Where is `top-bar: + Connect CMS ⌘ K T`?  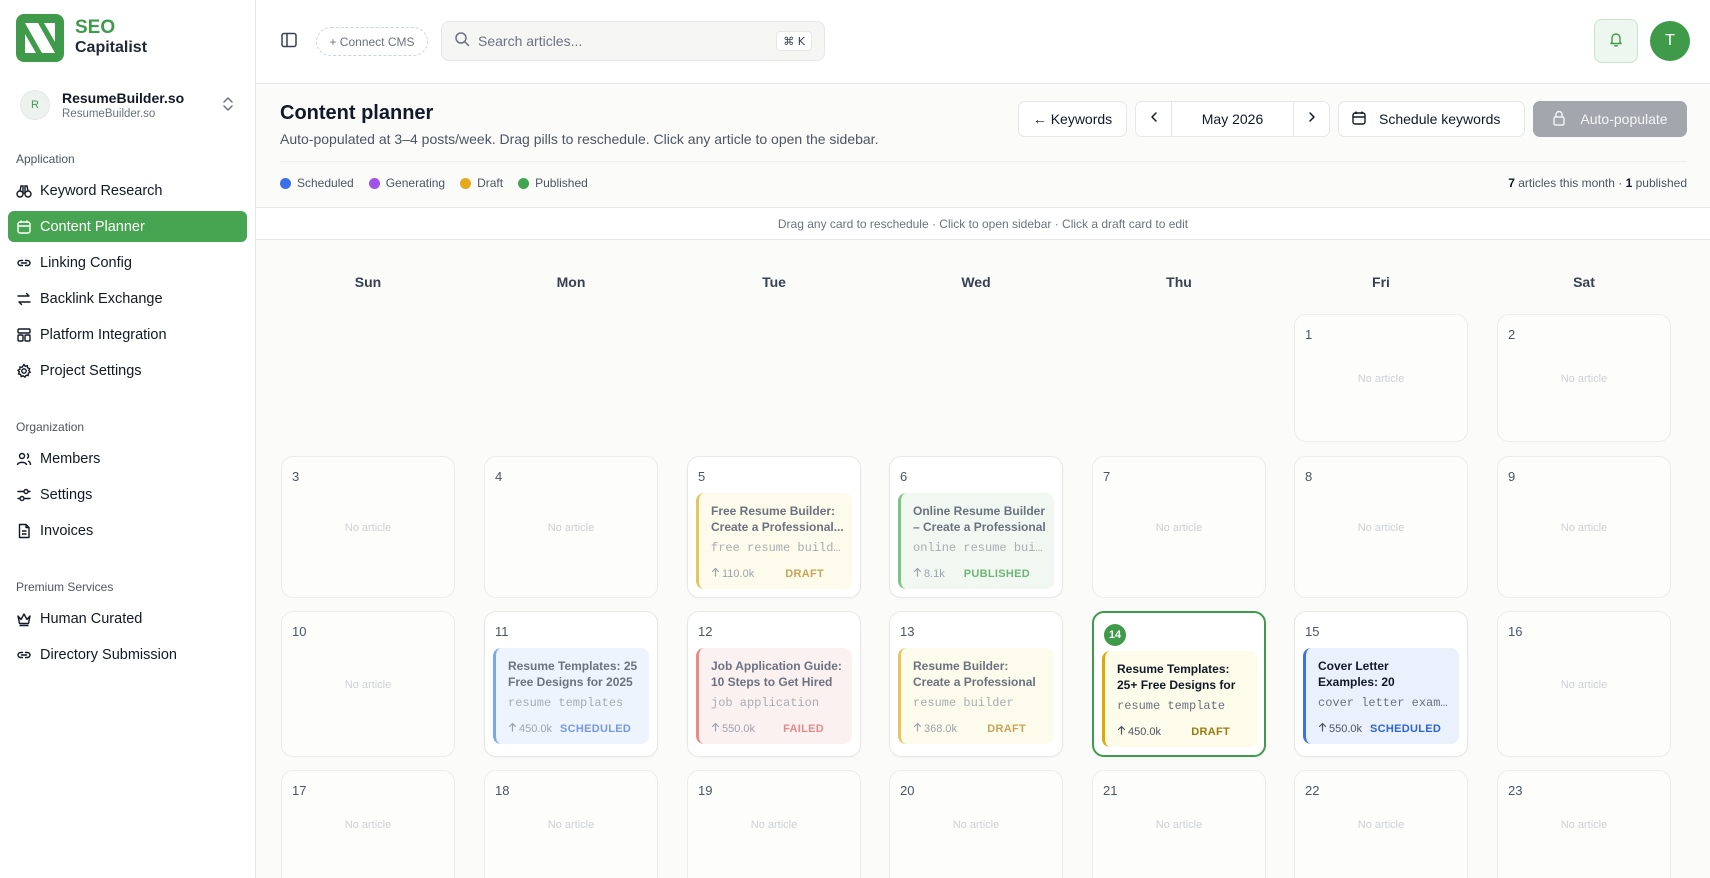
top-bar: + Connect CMS ⌘ K T is located at coordinates (983, 42).